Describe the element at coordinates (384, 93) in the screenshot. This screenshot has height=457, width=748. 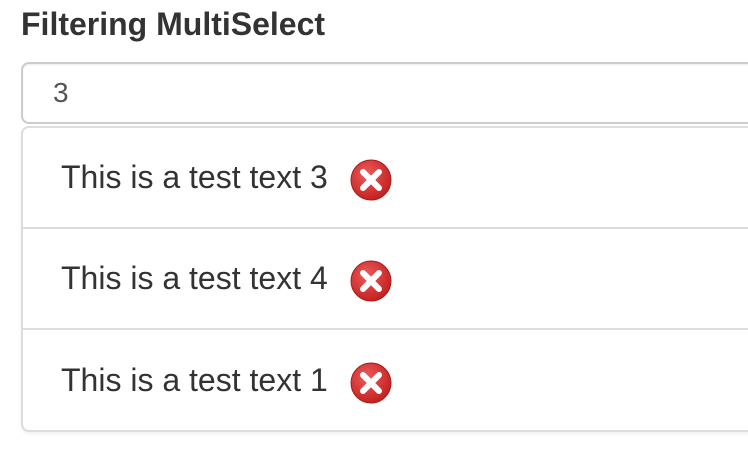
I see `filter-input` at that location.